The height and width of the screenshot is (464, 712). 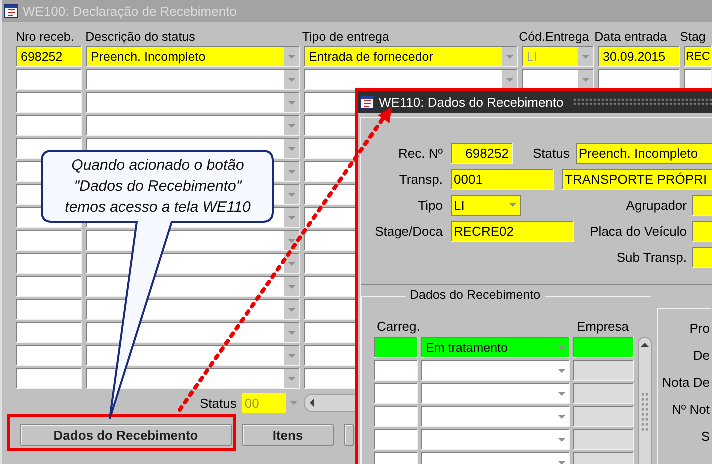 What do you see at coordinates (698, 56) in the screenshot?
I see `input-field: REC` at bounding box center [698, 56].